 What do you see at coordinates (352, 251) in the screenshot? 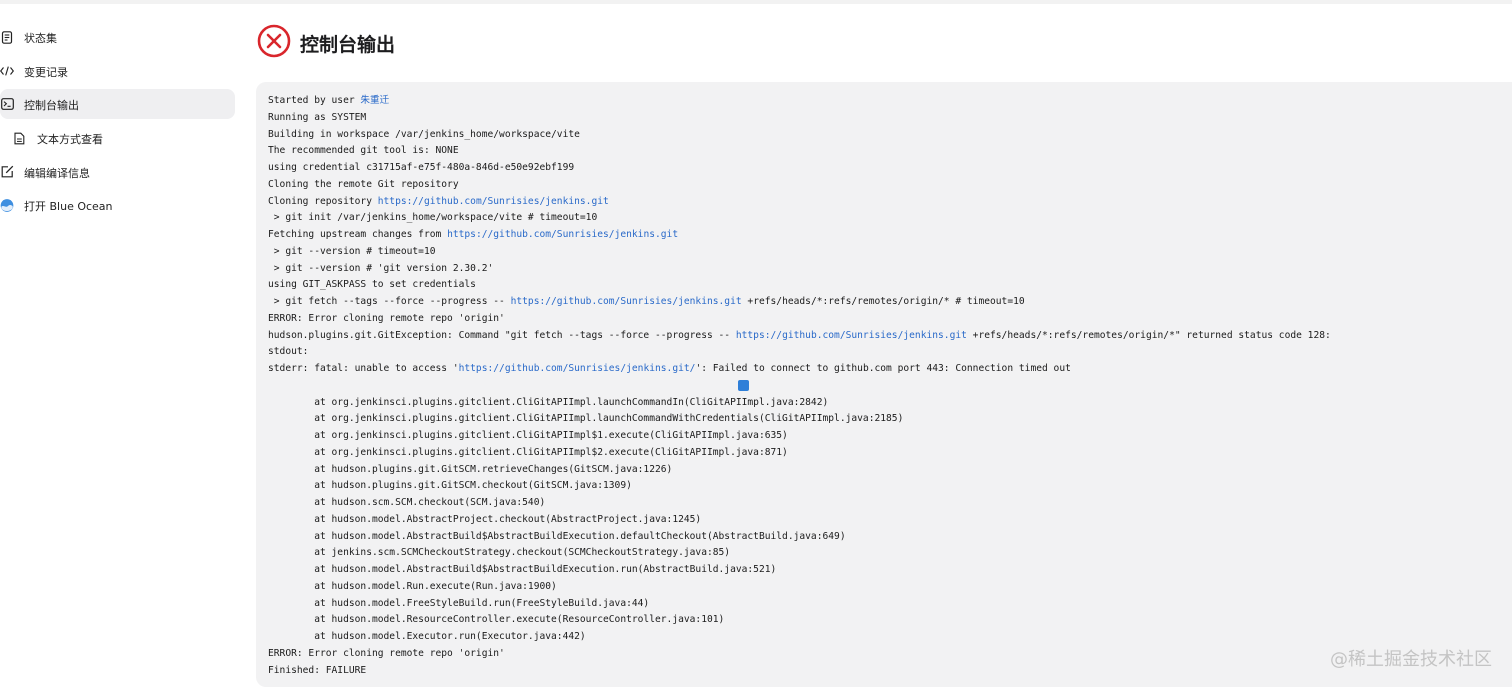
I see `console-text-segment: > git --version # timeout=10` at bounding box center [352, 251].